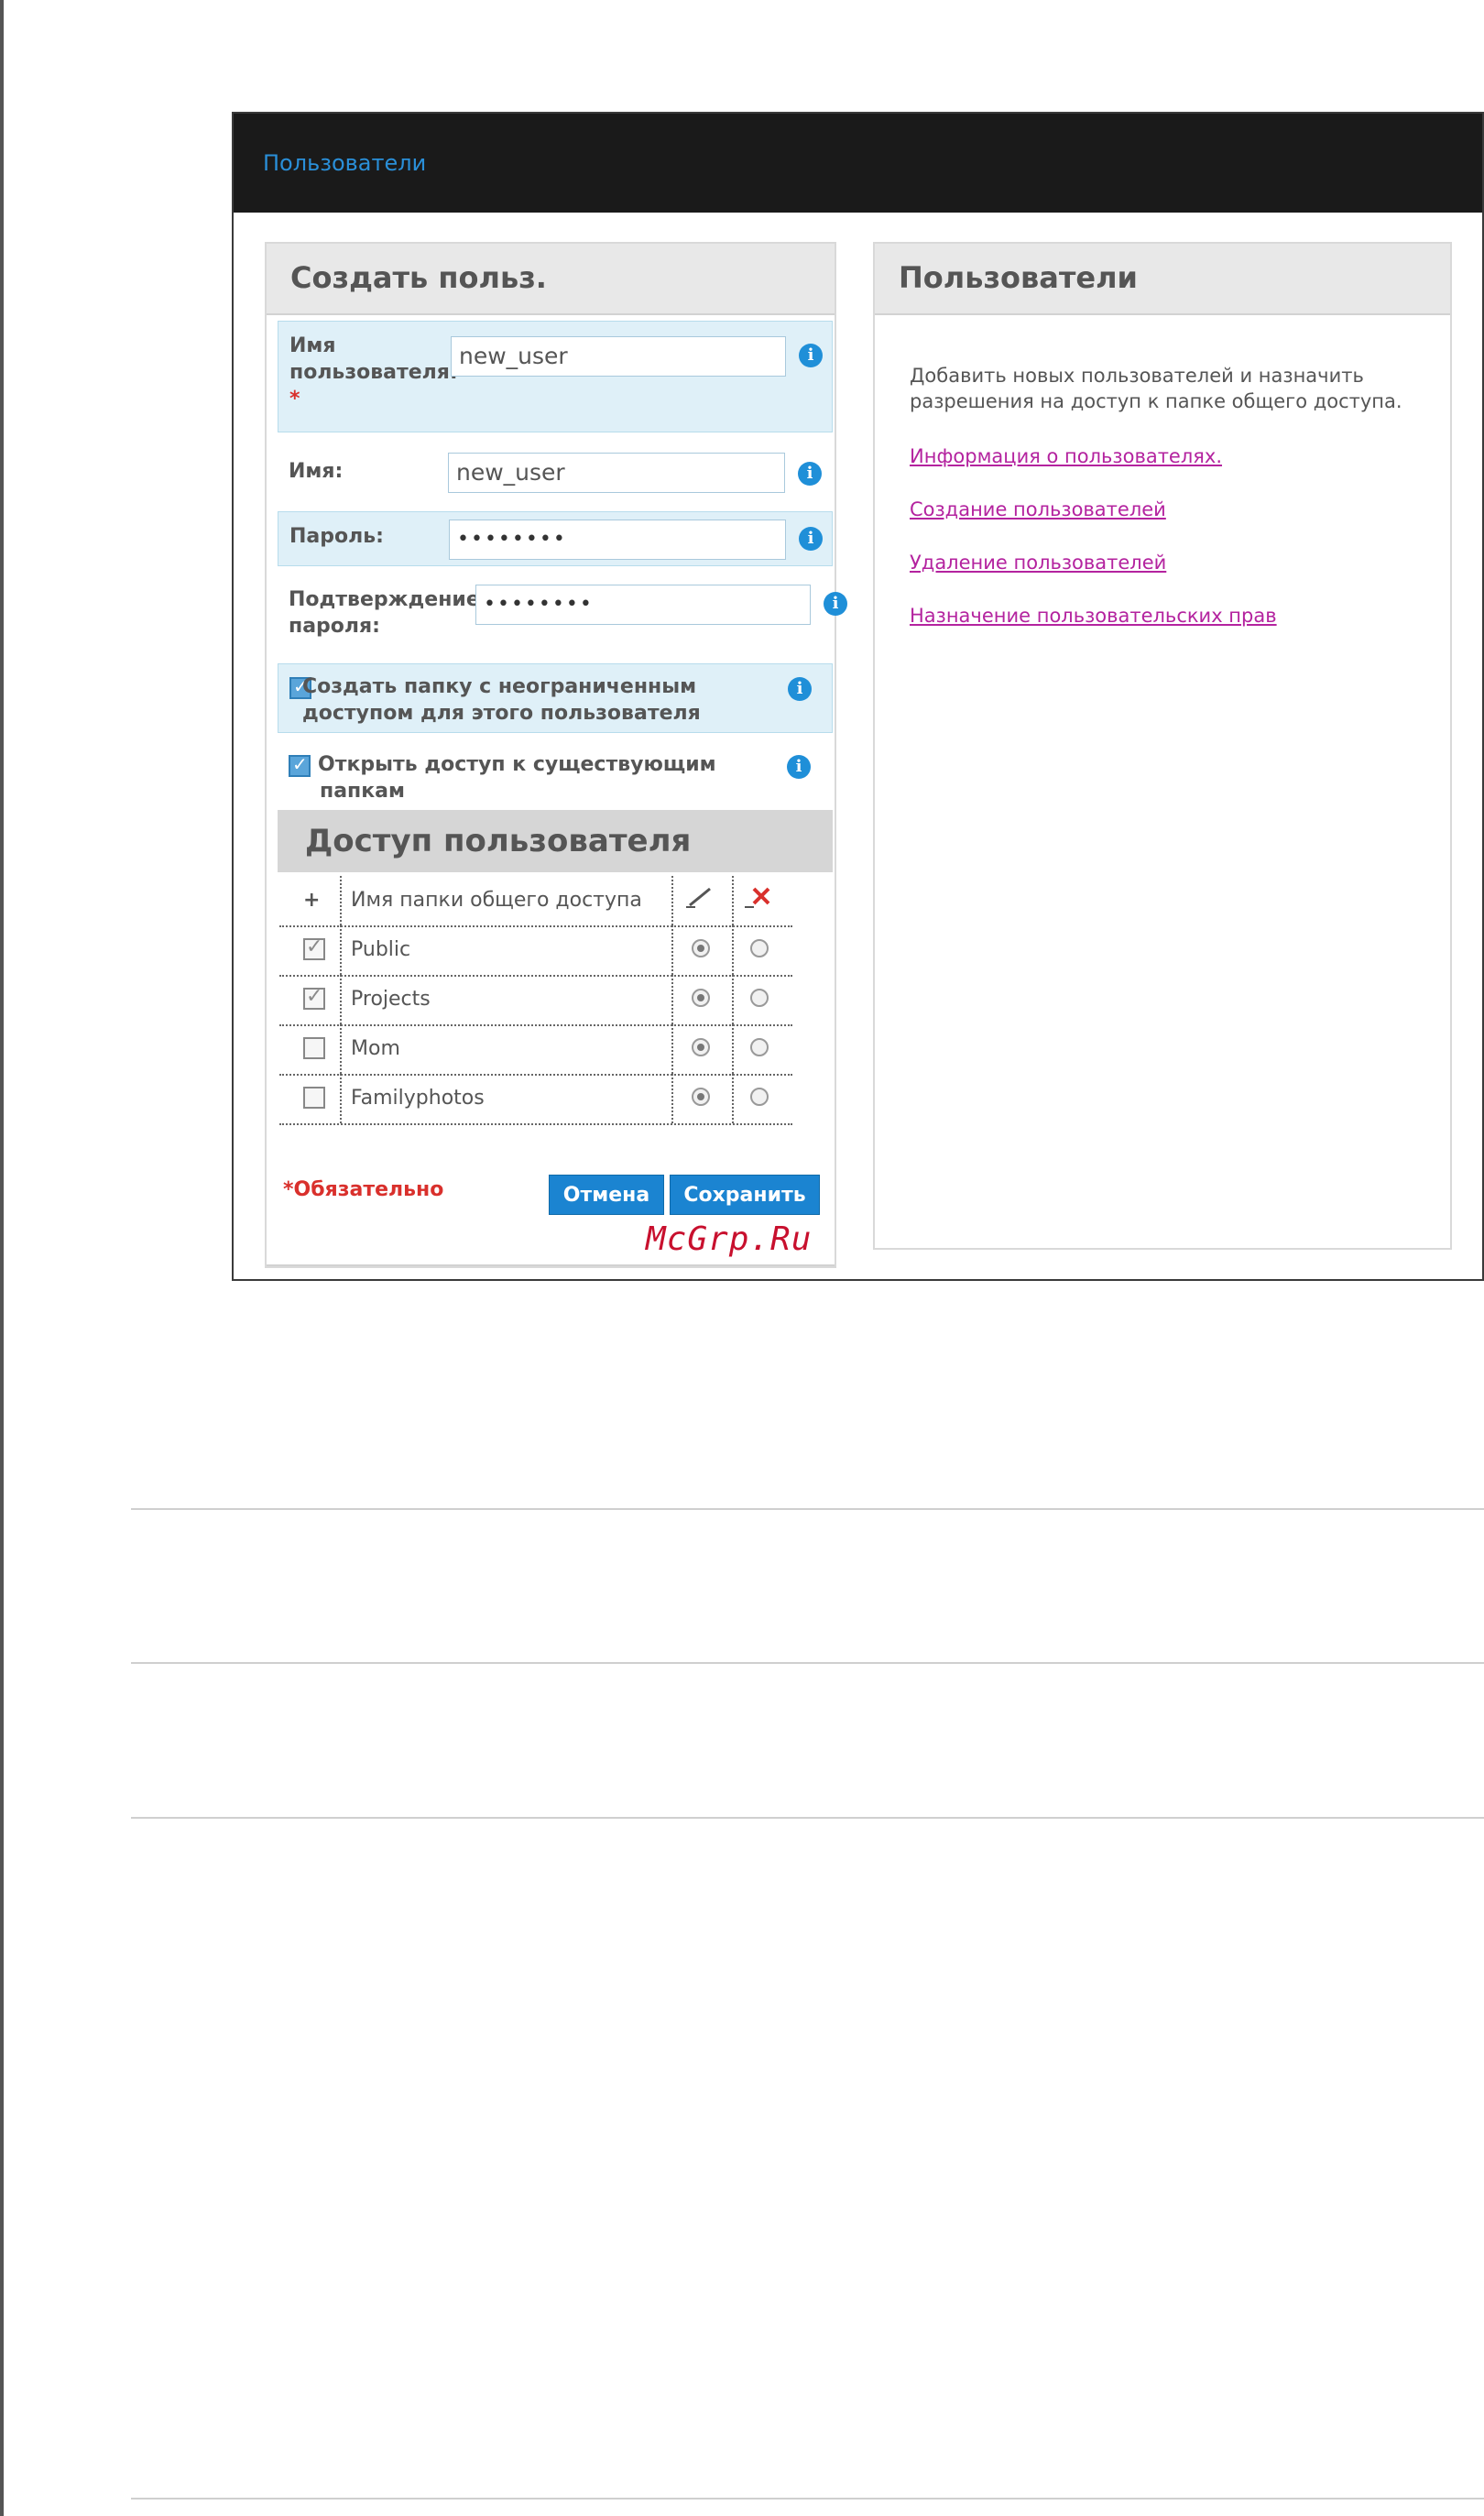 The image size is (1484, 2516). What do you see at coordinates (551, 1265) in the screenshot?
I see `footer-divider` at bounding box center [551, 1265].